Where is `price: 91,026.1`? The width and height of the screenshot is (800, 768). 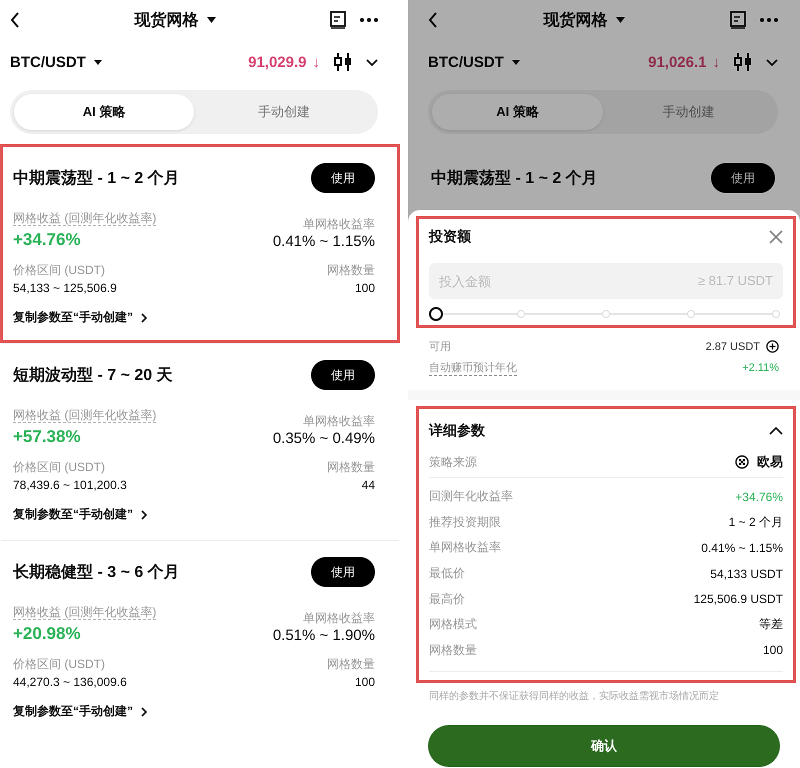 price: 91,026.1 is located at coordinates (677, 62).